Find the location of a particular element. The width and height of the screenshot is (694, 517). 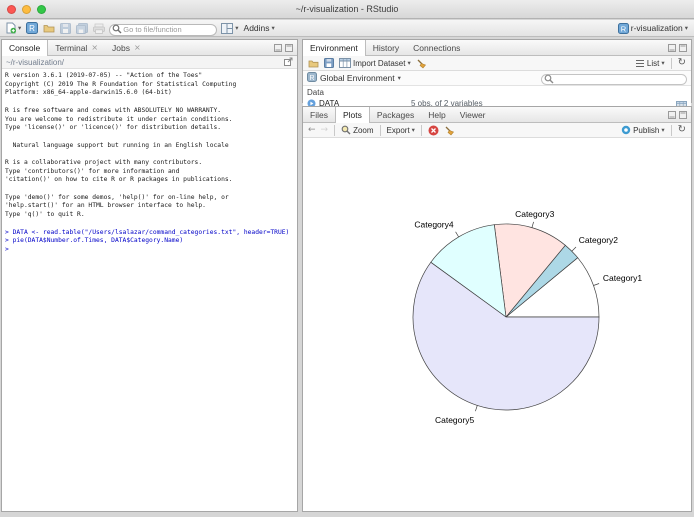

traffic-lights is located at coordinates (26, 9).